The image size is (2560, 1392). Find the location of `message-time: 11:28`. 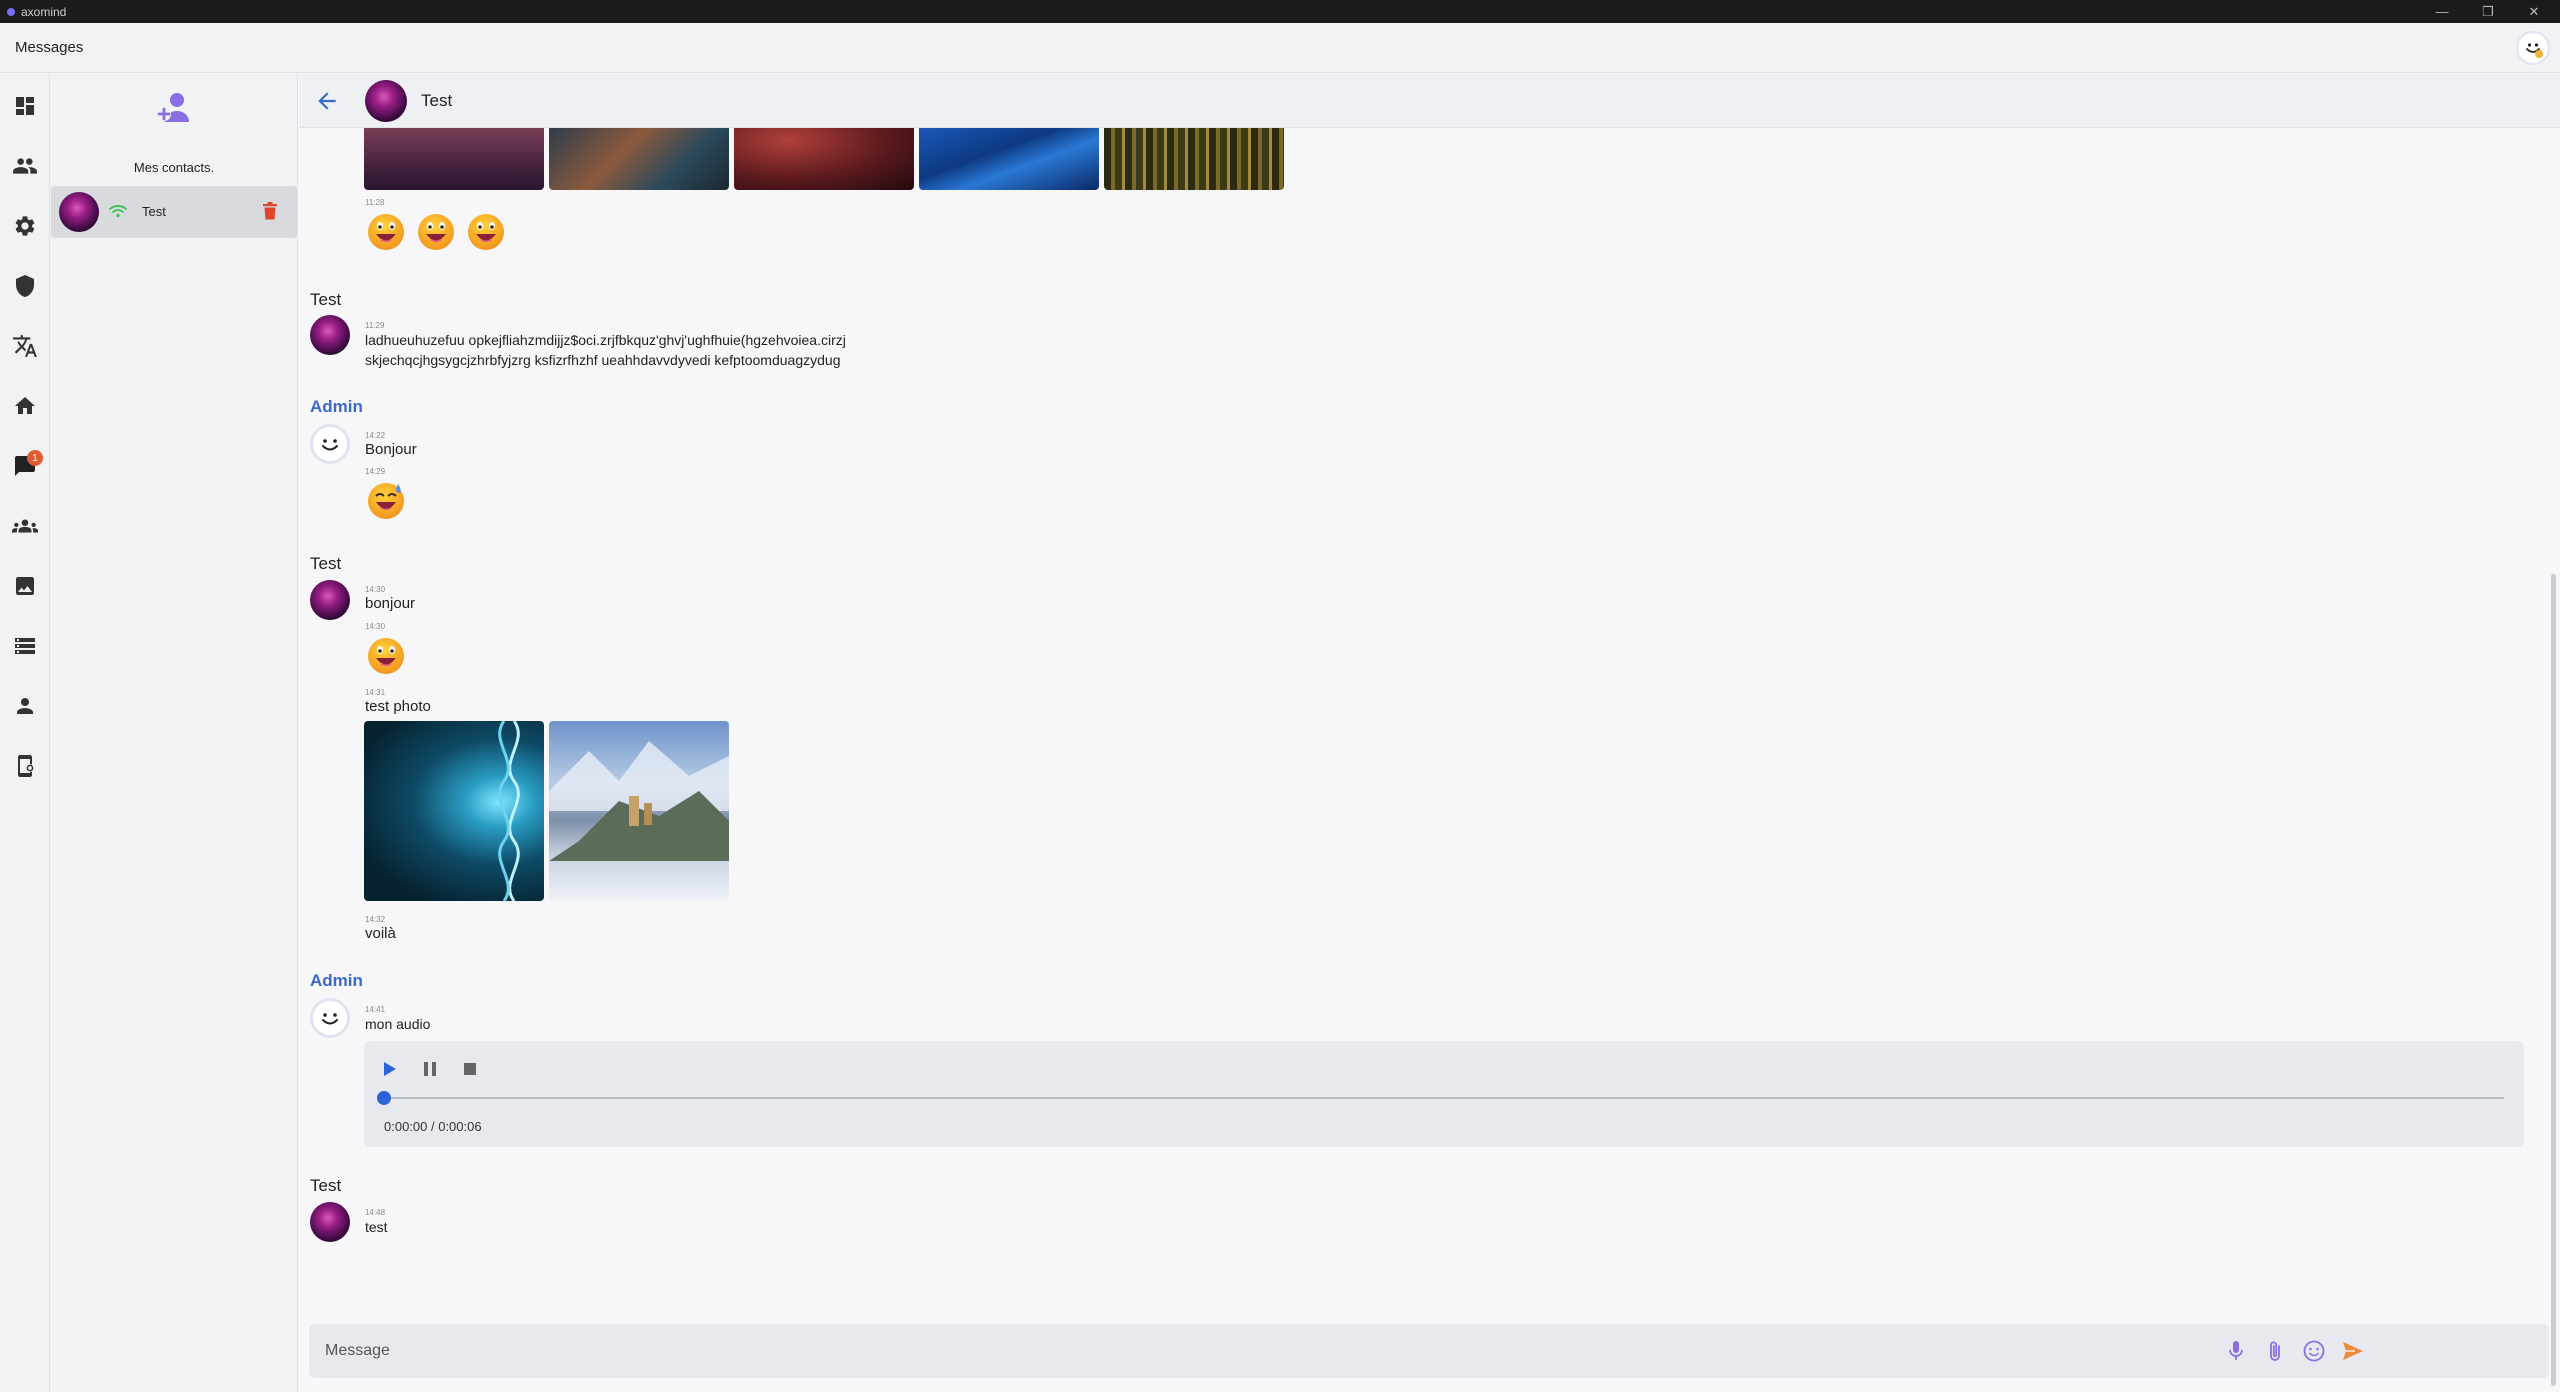

message-time: 11:28 is located at coordinates (375, 202).